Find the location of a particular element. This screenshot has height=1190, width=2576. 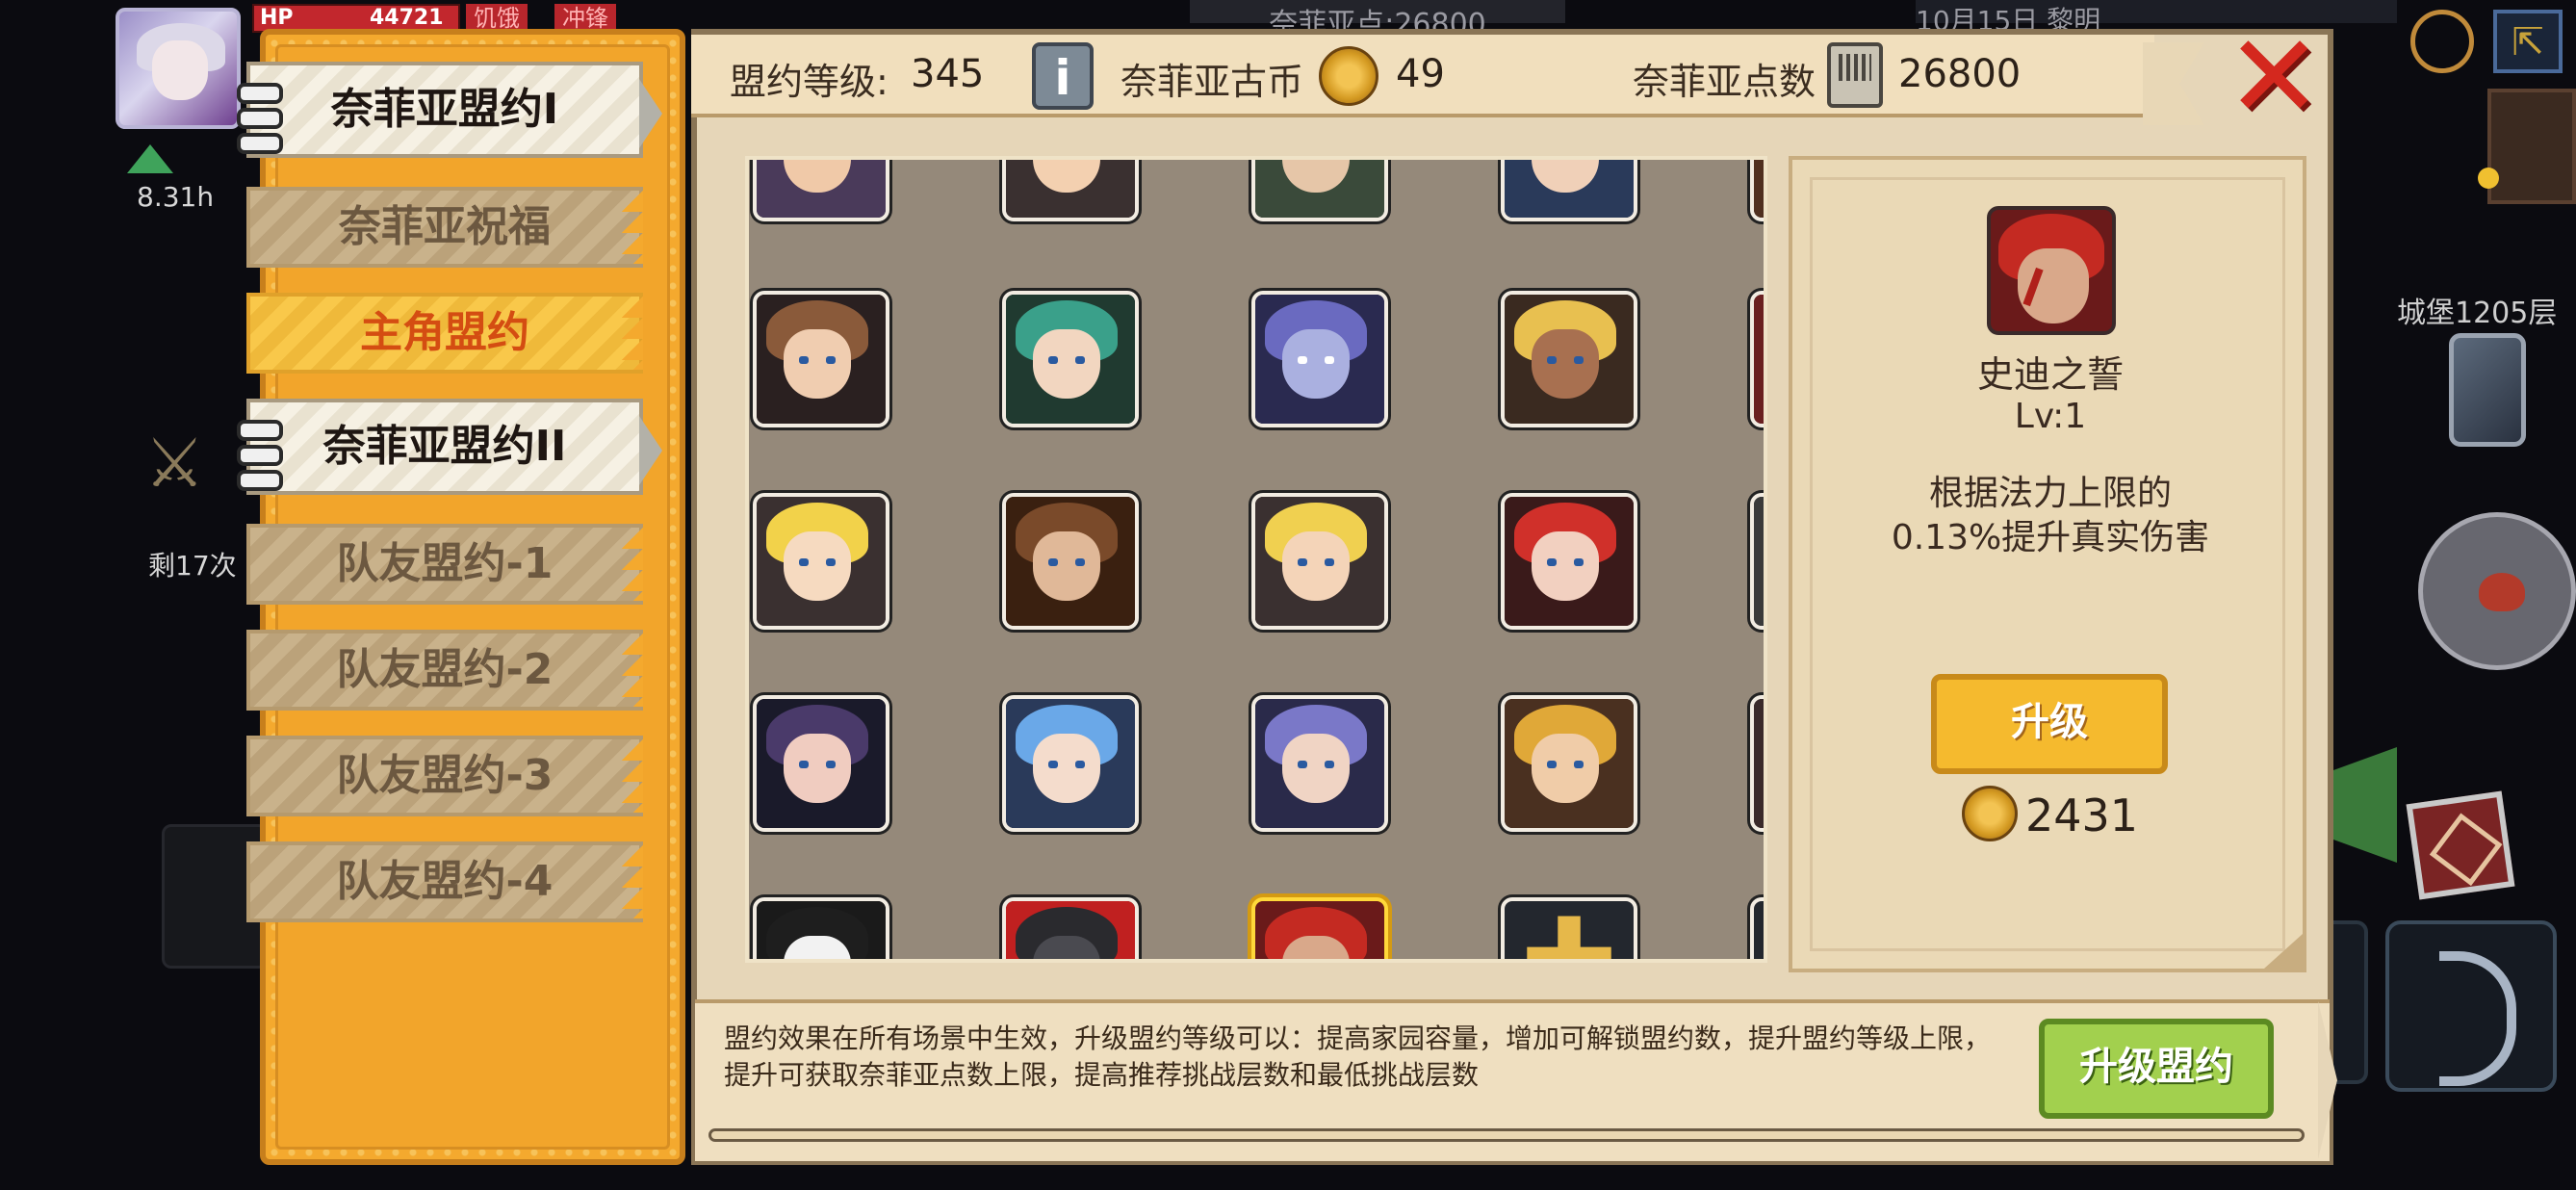

action-joystick-button is located at coordinates (2497, 591).